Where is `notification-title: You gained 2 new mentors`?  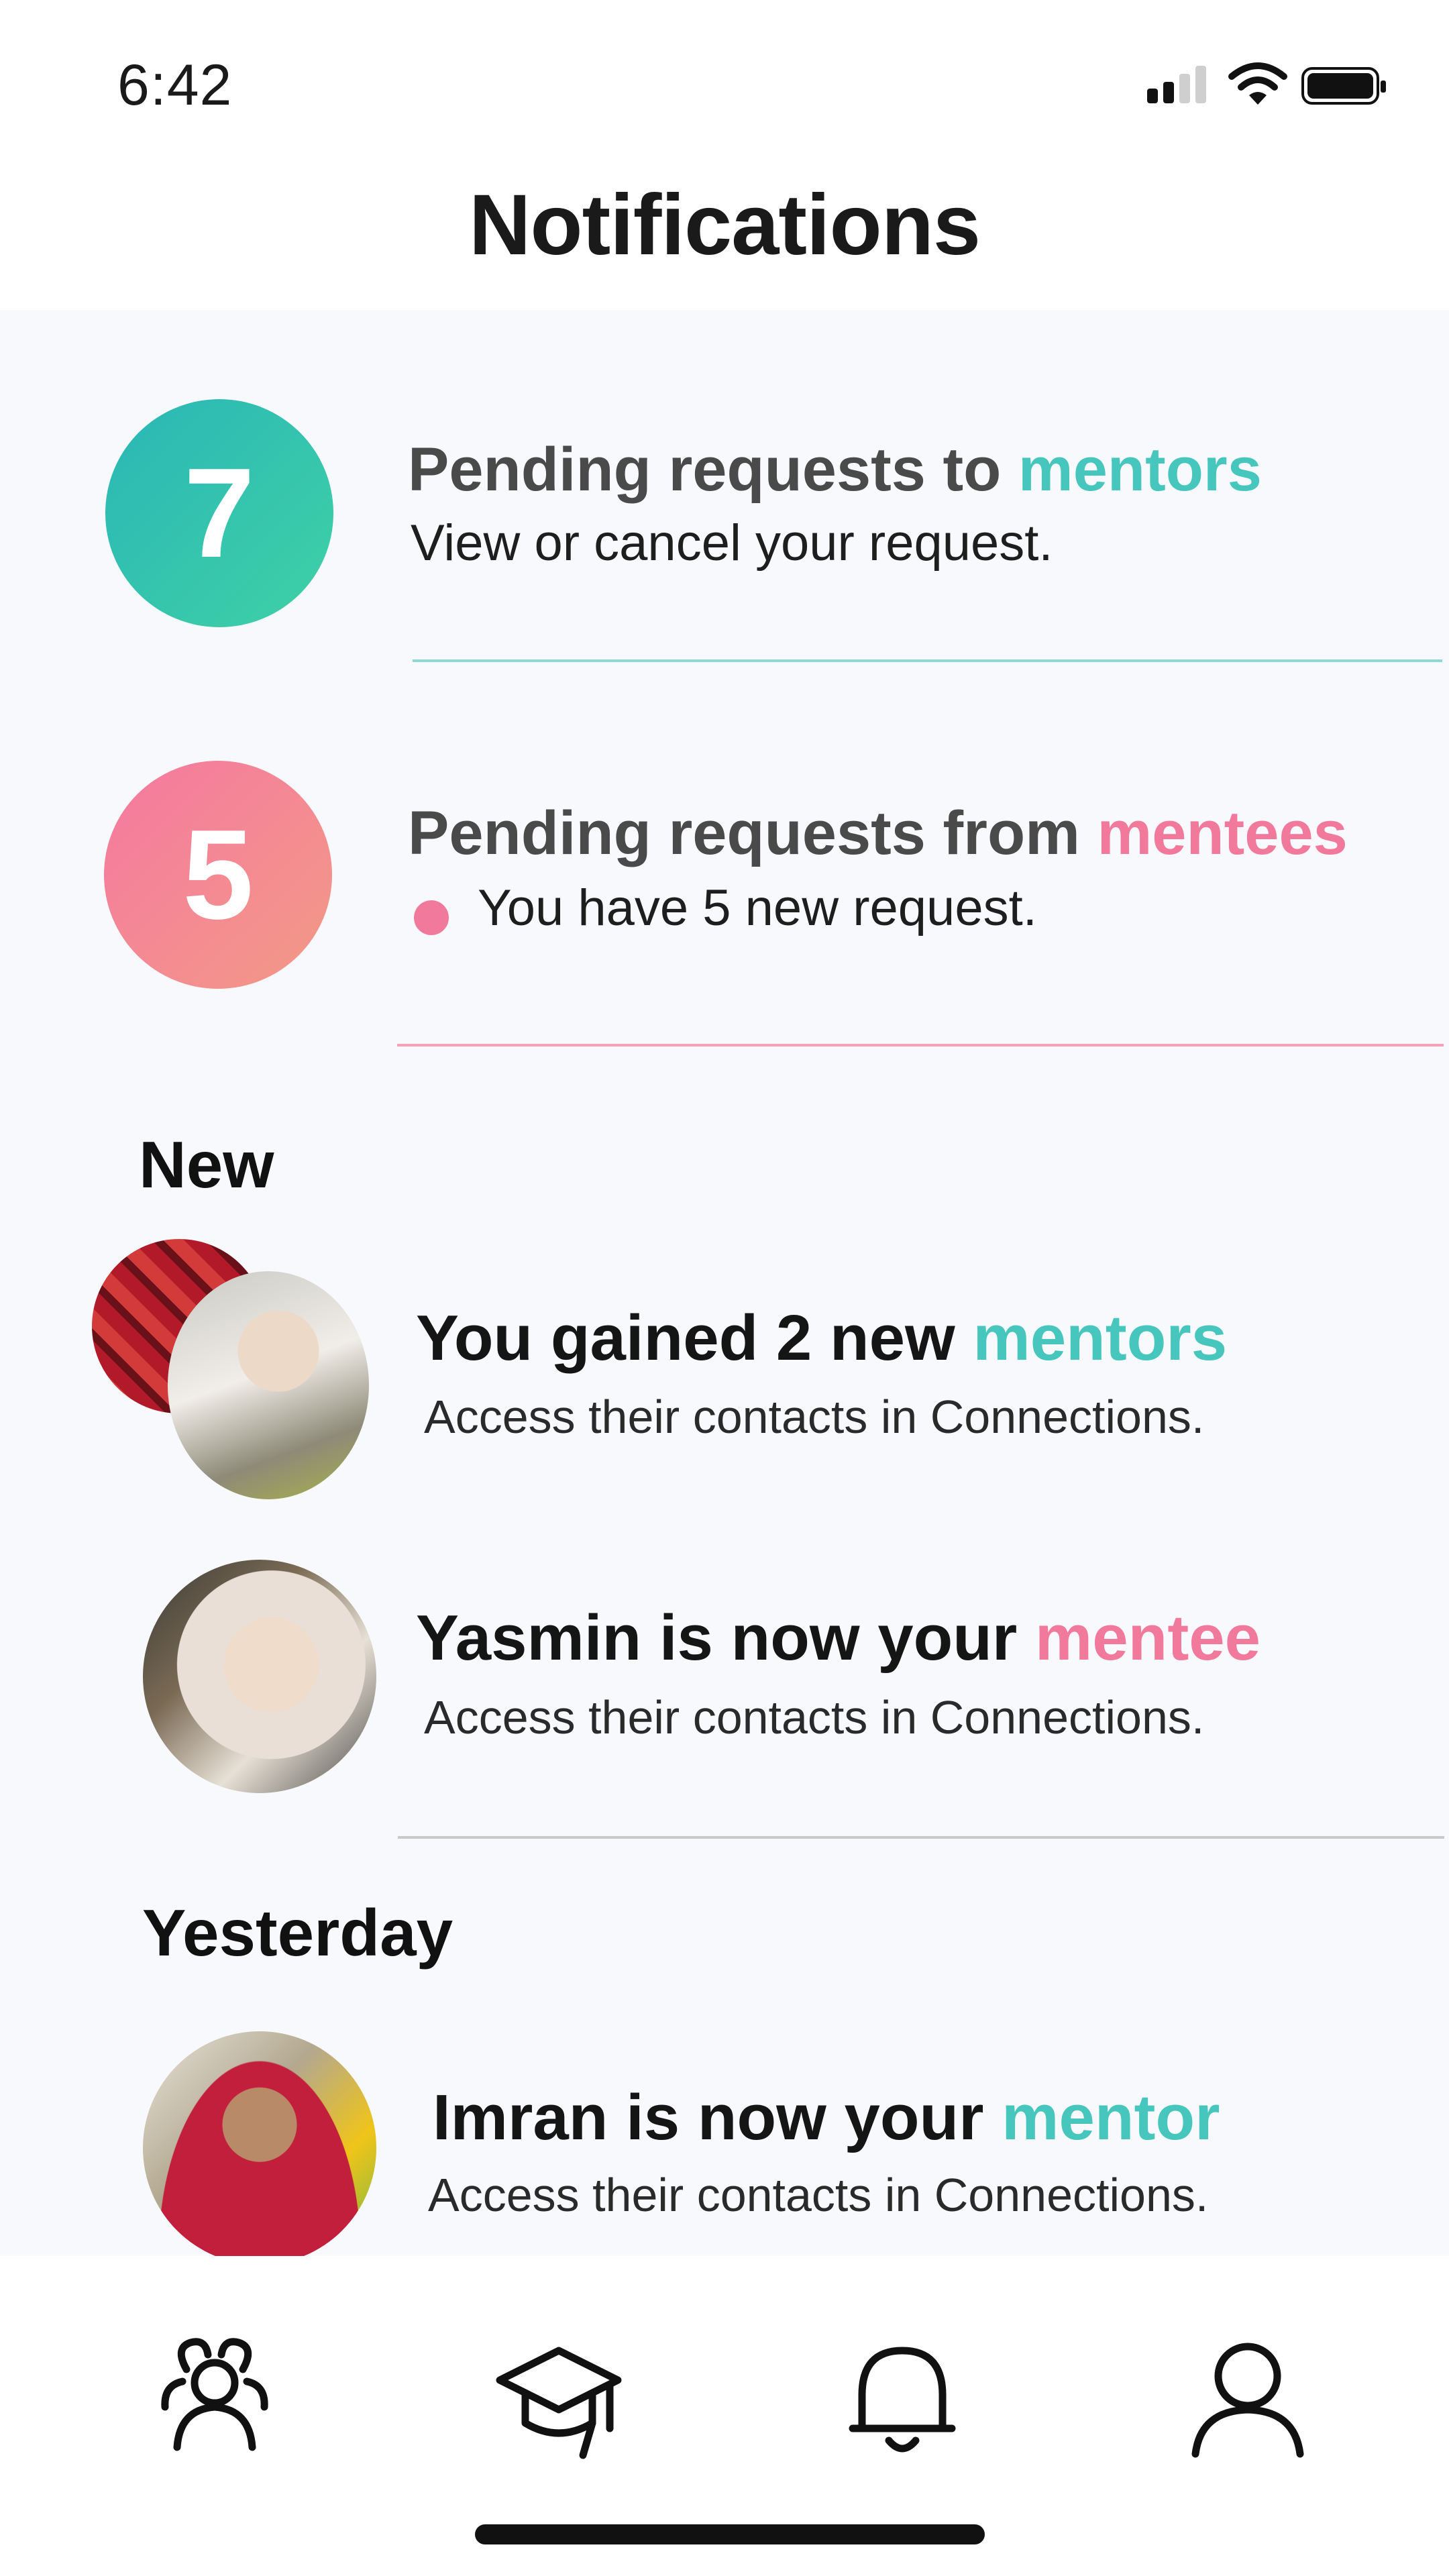 notification-title: You gained 2 new mentors is located at coordinates (821, 1338).